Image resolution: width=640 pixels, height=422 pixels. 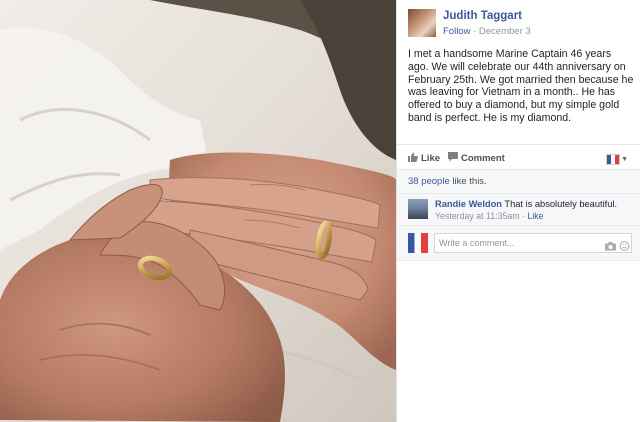 I want to click on comment-text: That is absolutely beautiful., so click(x=559, y=204).